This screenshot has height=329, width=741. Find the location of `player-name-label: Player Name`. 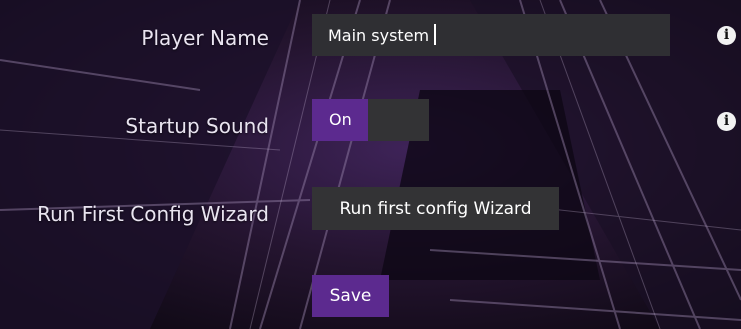

player-name-label: Player Name is located at coordinates (205, 38).